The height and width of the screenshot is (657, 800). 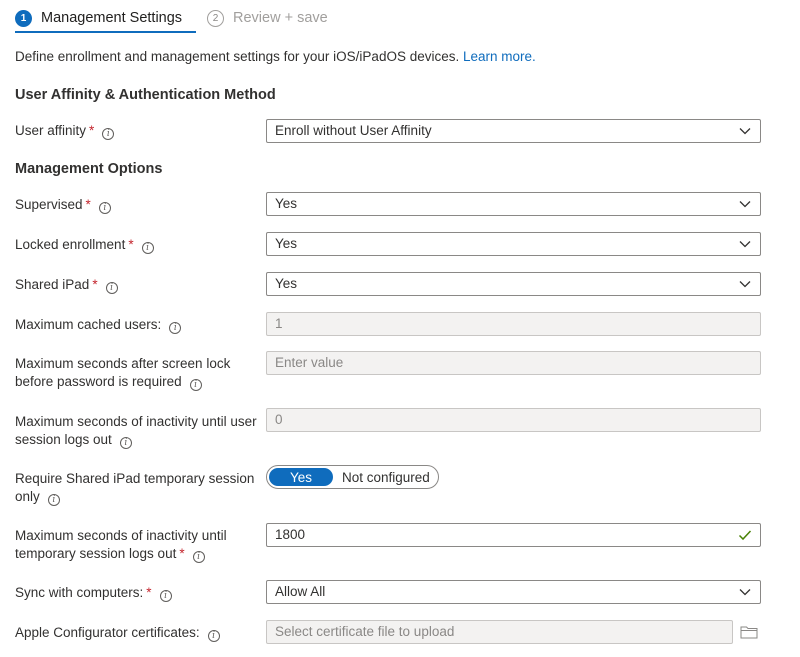 I want to click on max-seconds-user-session-input: 0, so click(x=513, y=420).